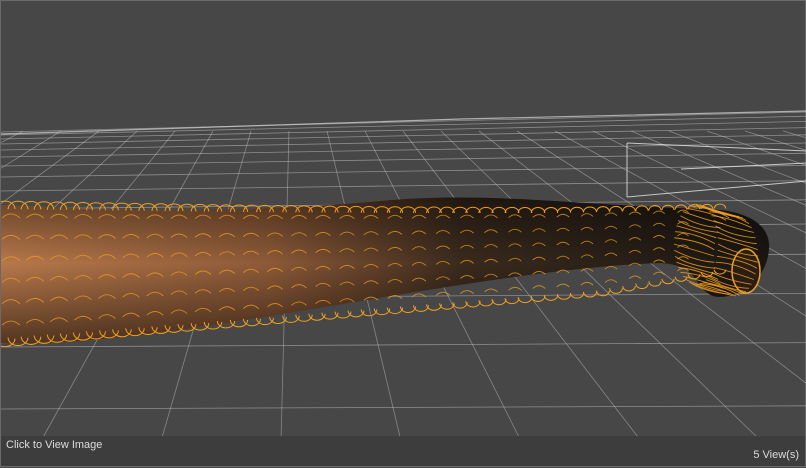 The height and width of the screenshot is (468, 806). I want to click on click-to-view-image-link: Click to View Image, so click(54, 445).